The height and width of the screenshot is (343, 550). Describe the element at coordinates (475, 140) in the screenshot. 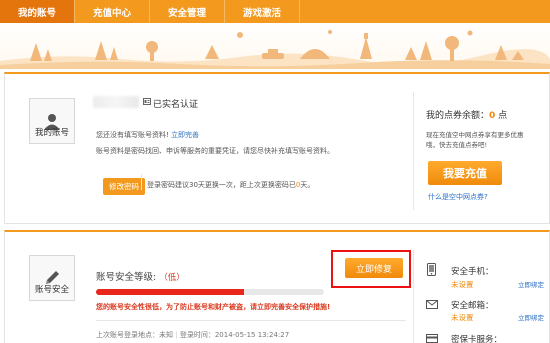

I see `points-description: 现在充值空中网点券享有更多优惠哦，快去充值点券吧!` at that location.